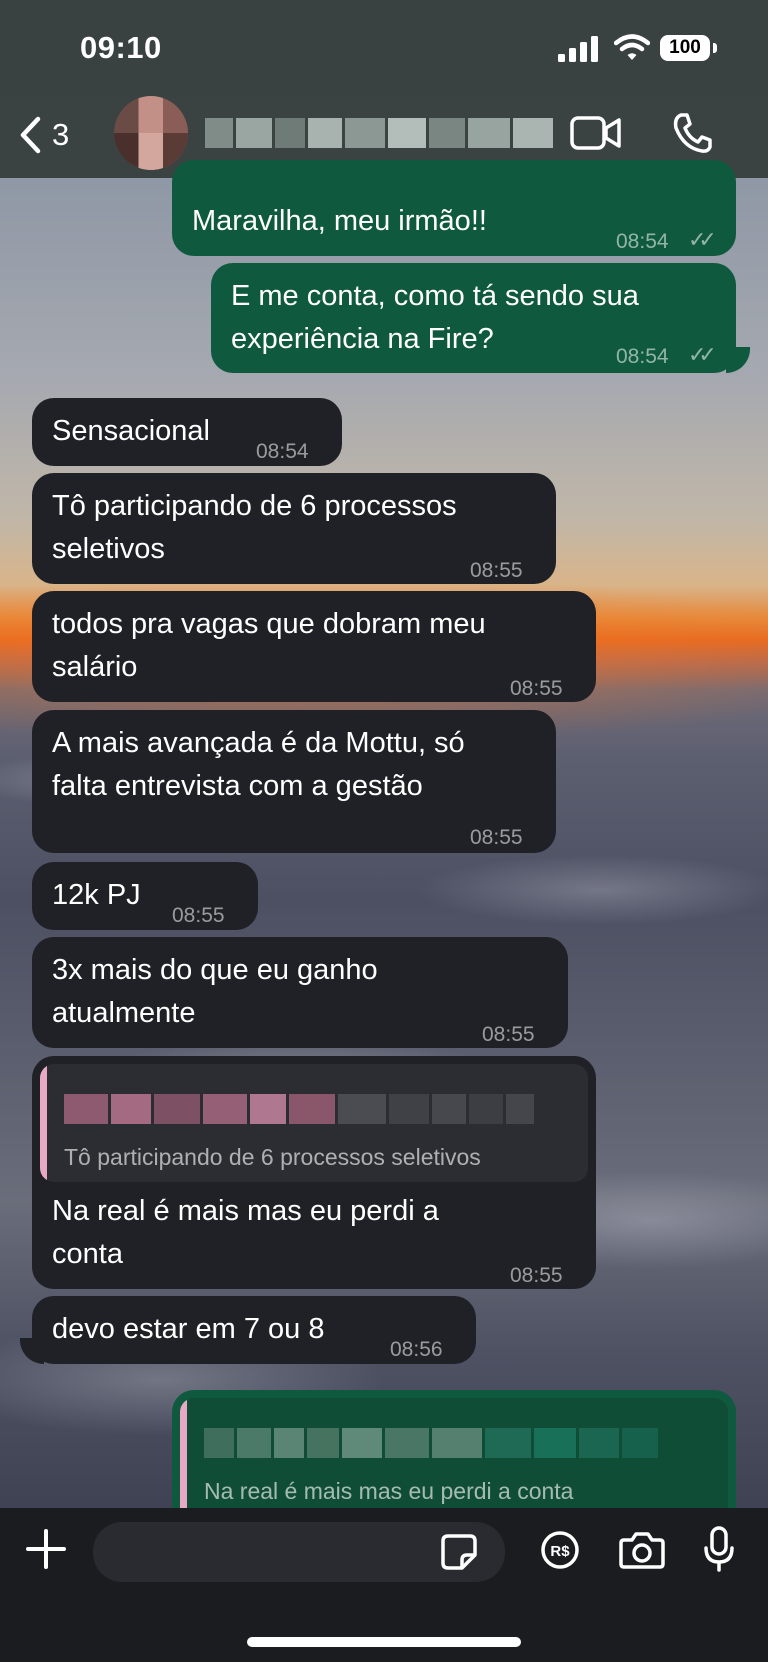  What do you see at coordinates (188, 1329) in the screenshot?
I see `message-text: devo estar em 7 ou 8` at bounding box center [188, 1329].